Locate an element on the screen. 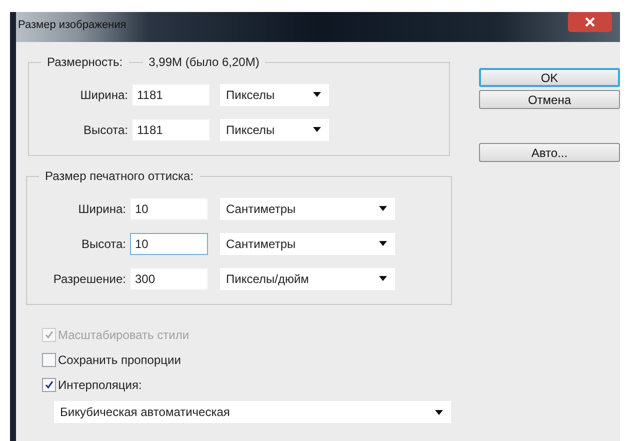 This screenshot has height=441, width=629. dialog-button: Отмена is located at coordinates (549, 99).